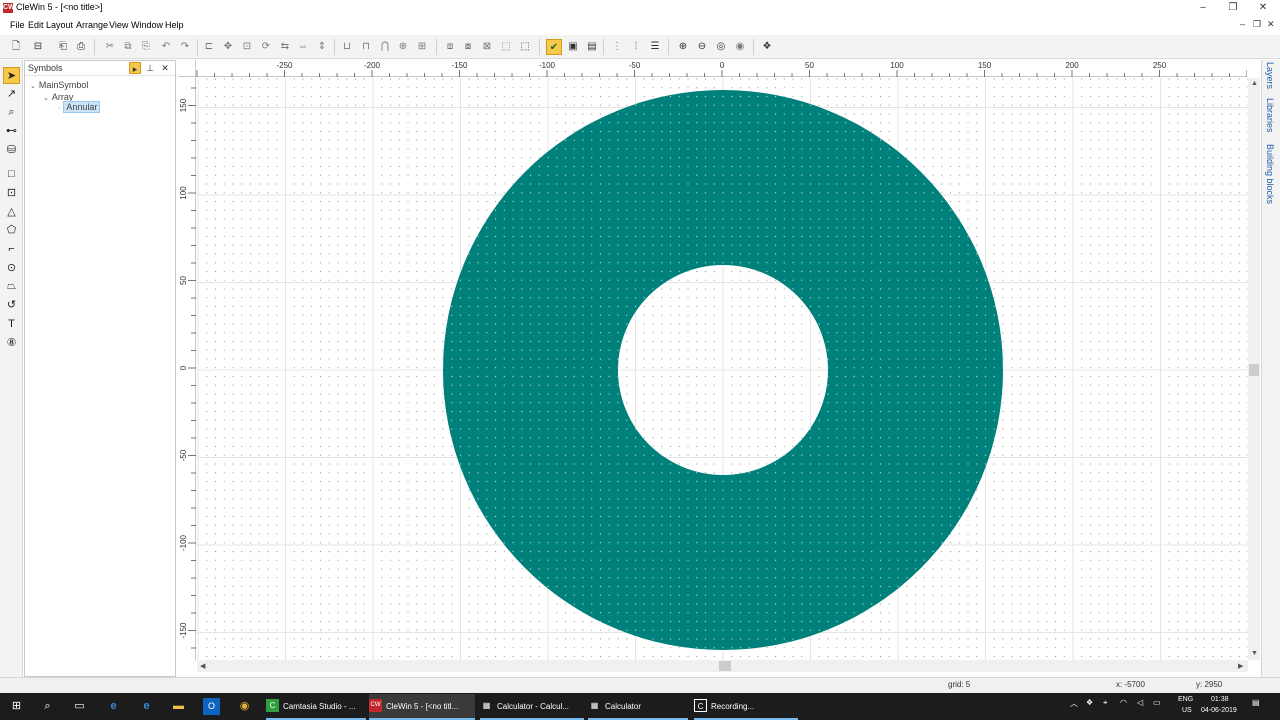 The image size is (1280, 720). What do you see at coordinates (767, 47) in the screenshot?
I see `layer-stack-icon: ❖` at bounding box center [767, 47].